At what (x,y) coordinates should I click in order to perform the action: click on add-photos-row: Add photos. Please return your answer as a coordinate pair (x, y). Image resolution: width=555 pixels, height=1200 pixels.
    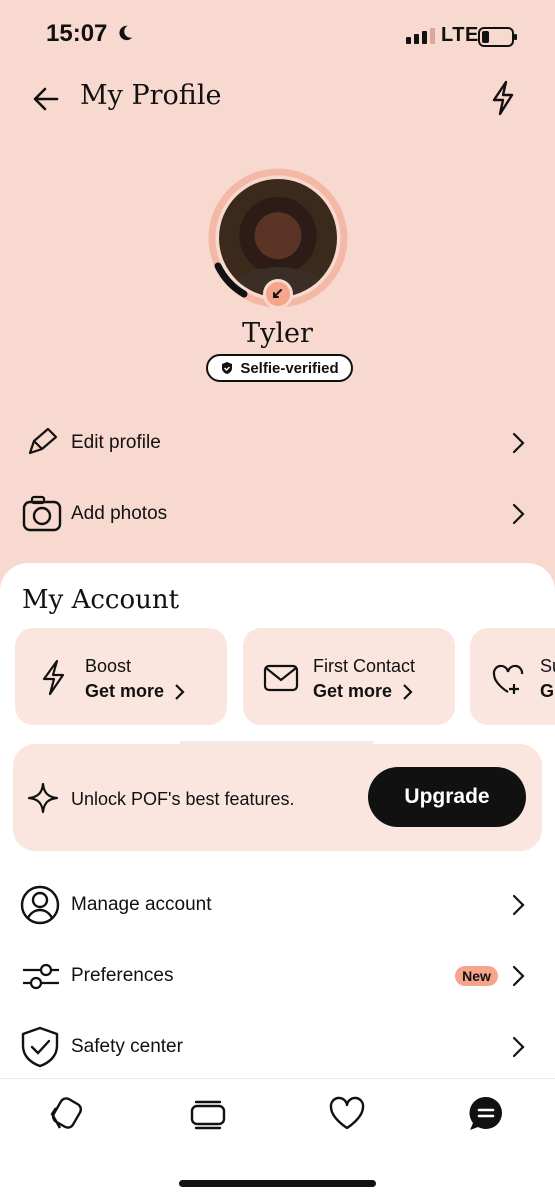
    Looking at the image, I should click on (277, 514).